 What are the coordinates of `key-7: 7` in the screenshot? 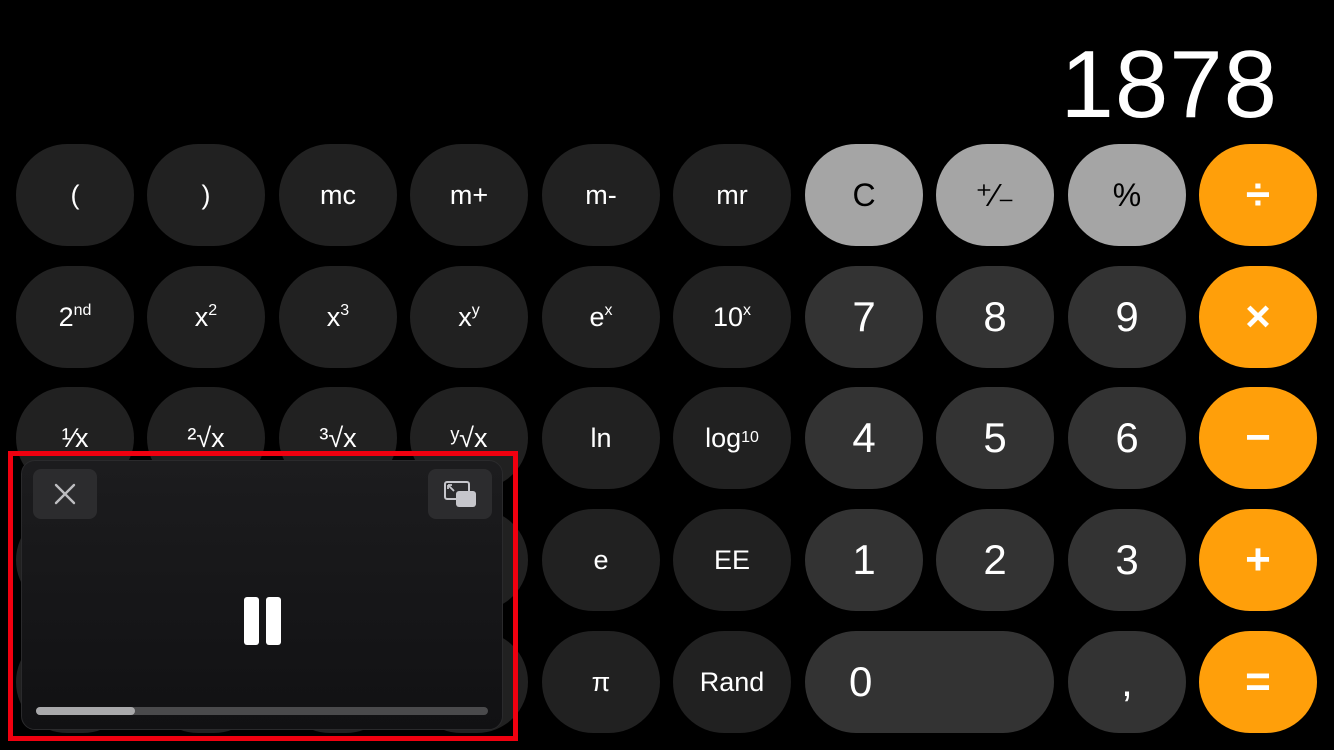 It's located at (864, 317).